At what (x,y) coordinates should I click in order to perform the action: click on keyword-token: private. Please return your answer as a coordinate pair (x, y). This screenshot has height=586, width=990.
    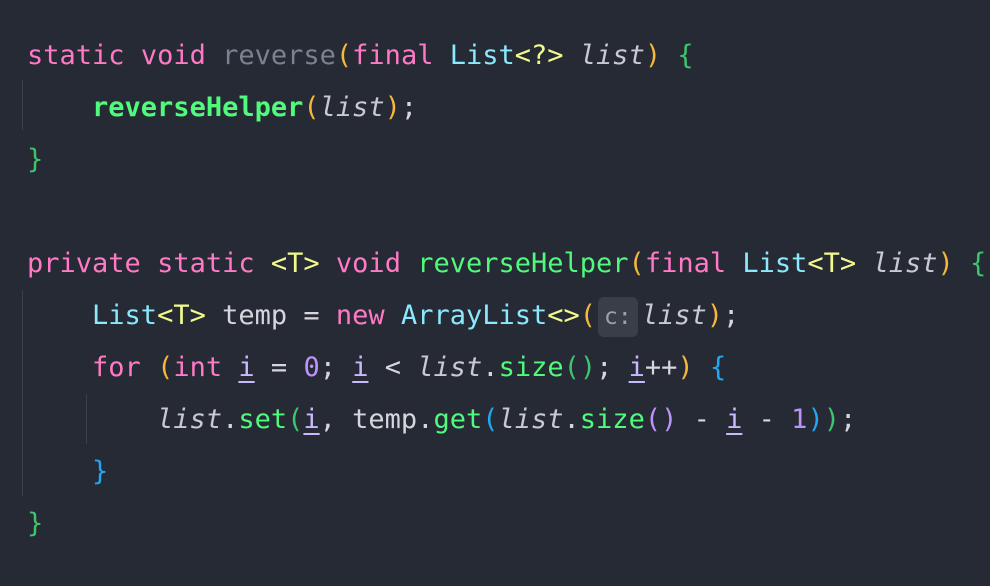
    Looking at the image, I should click on (84, 263).